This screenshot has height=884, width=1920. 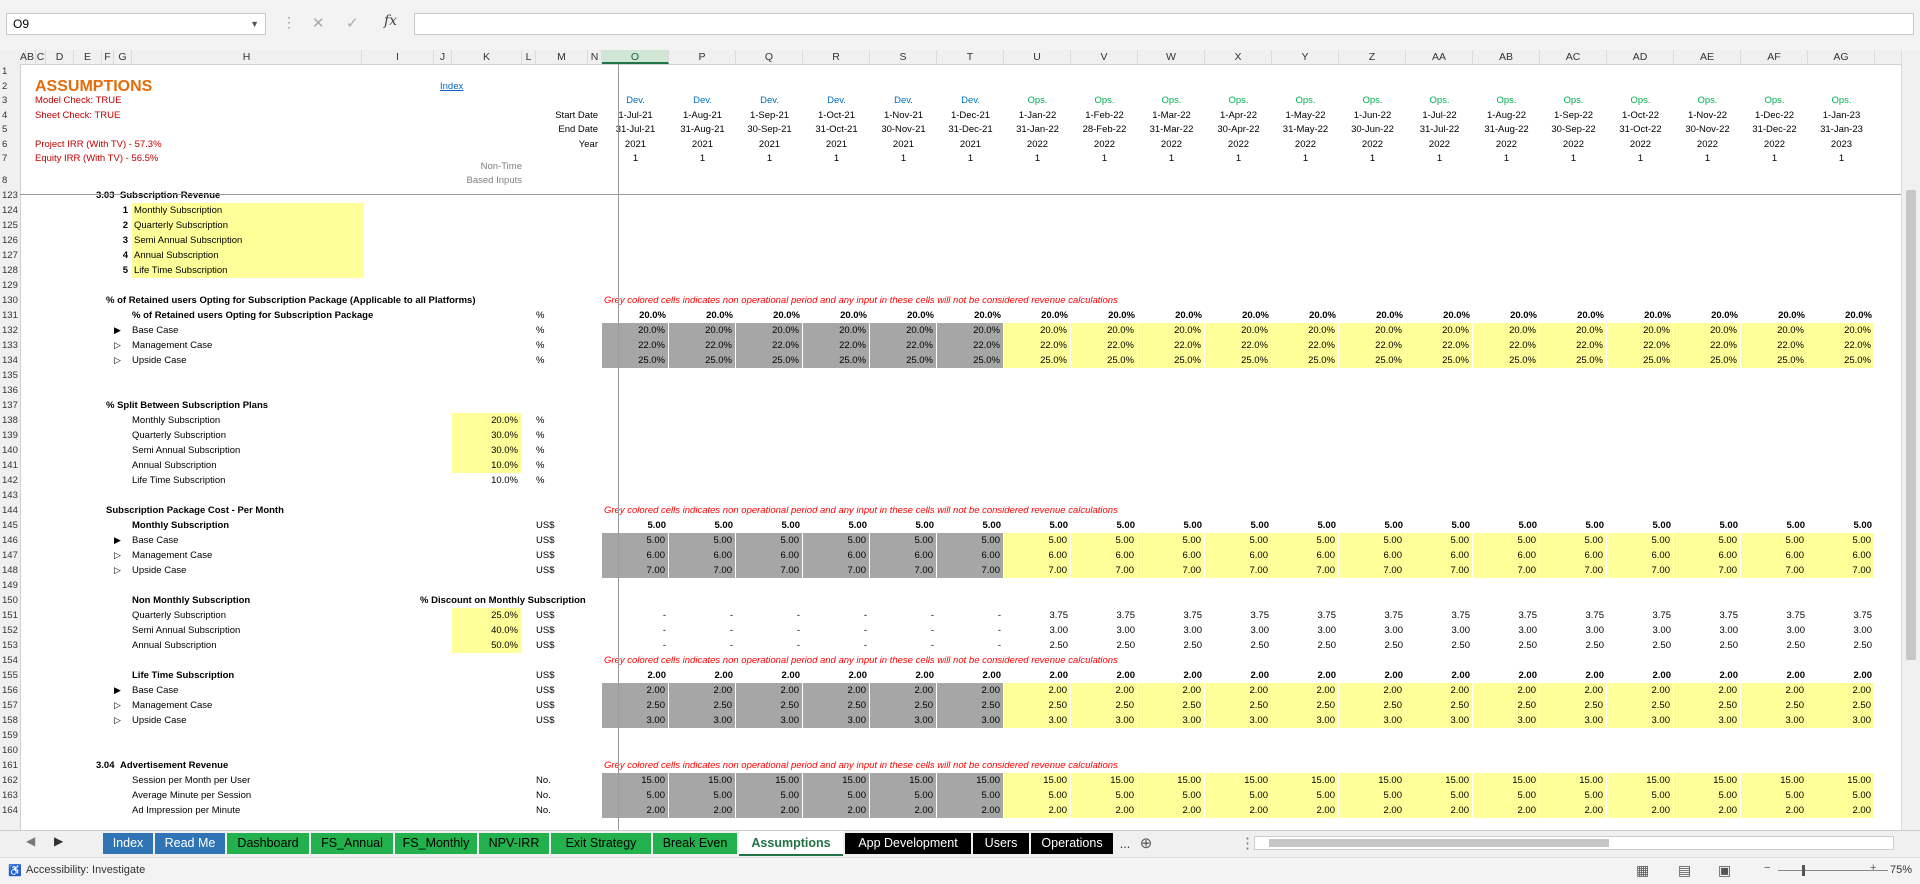 I want to click on end-date-cell: 30-Jun-22, so click(x=1372, y=129).